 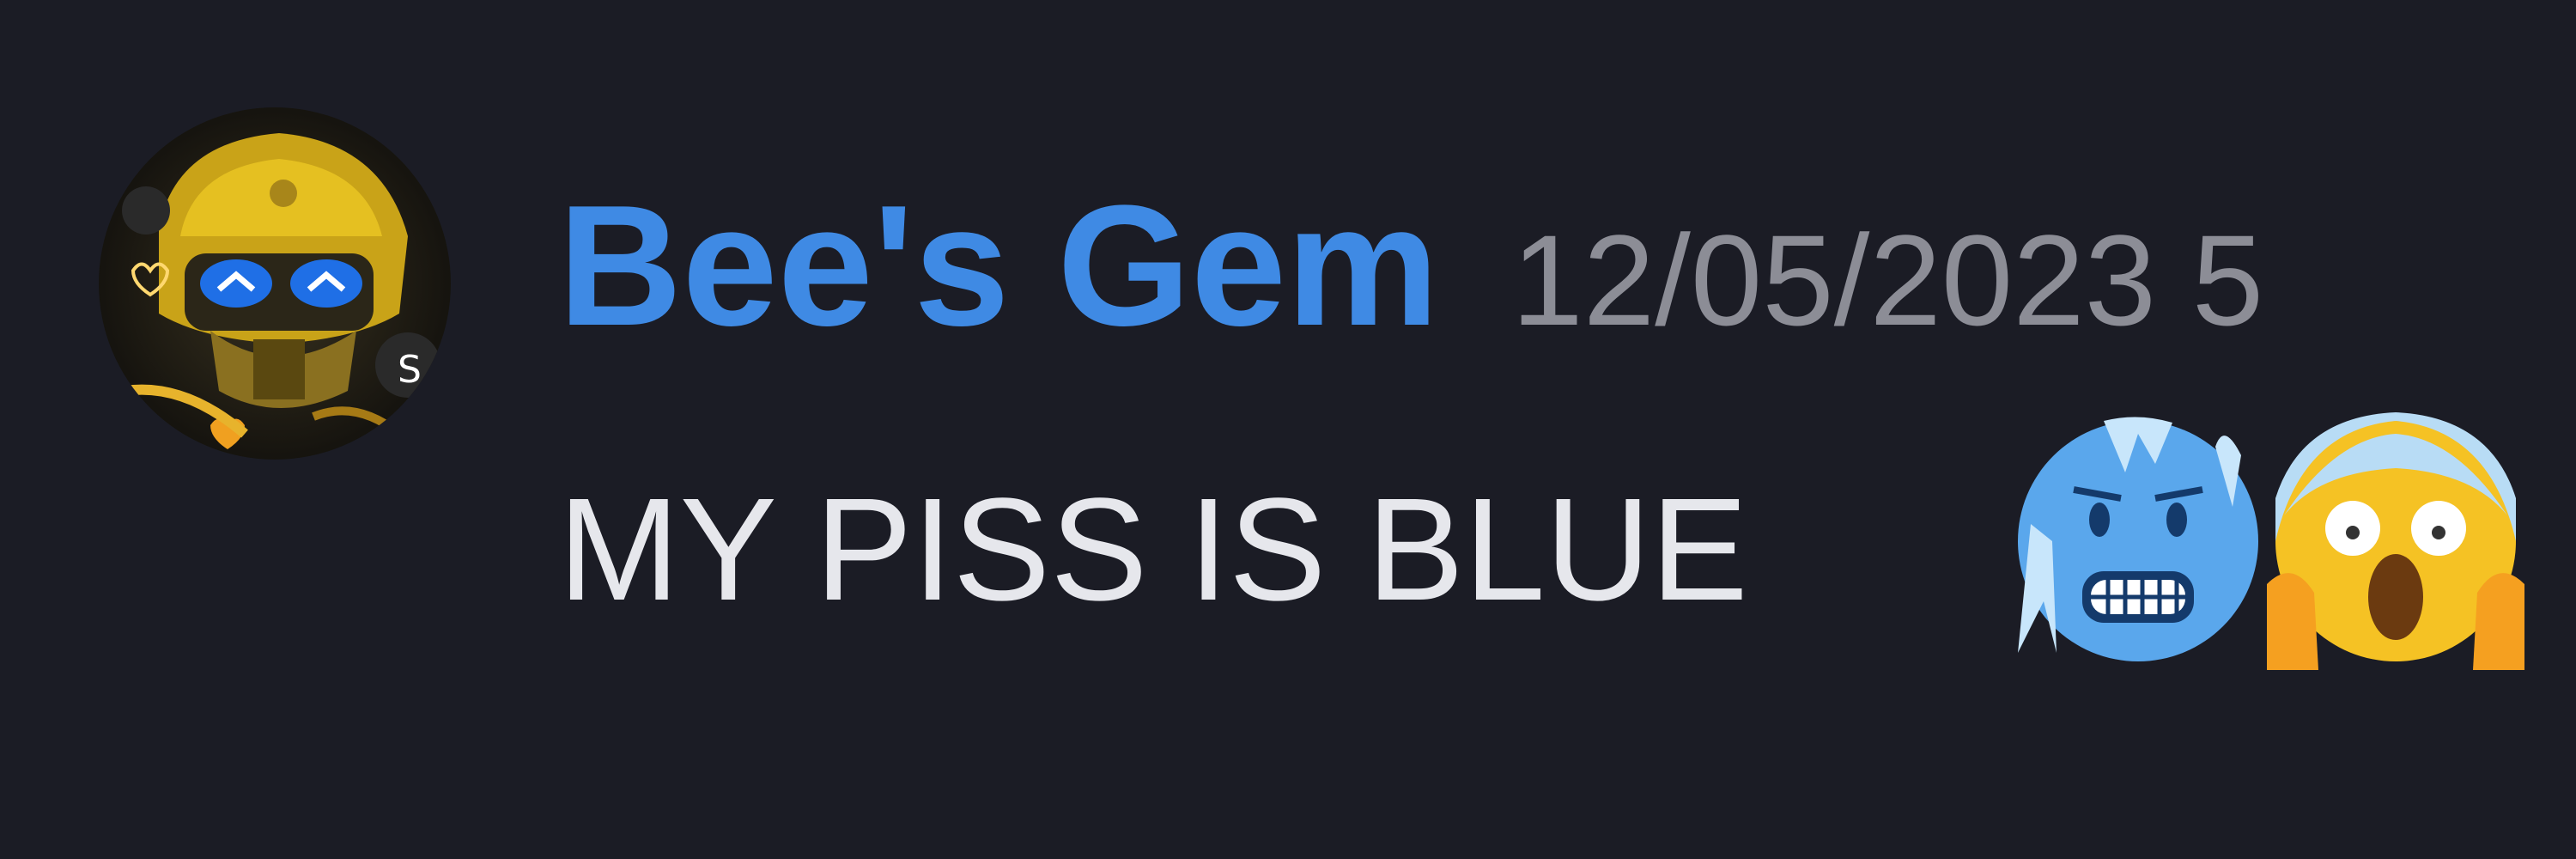 I want to click on avatar: S, so click(x=275, y=283).